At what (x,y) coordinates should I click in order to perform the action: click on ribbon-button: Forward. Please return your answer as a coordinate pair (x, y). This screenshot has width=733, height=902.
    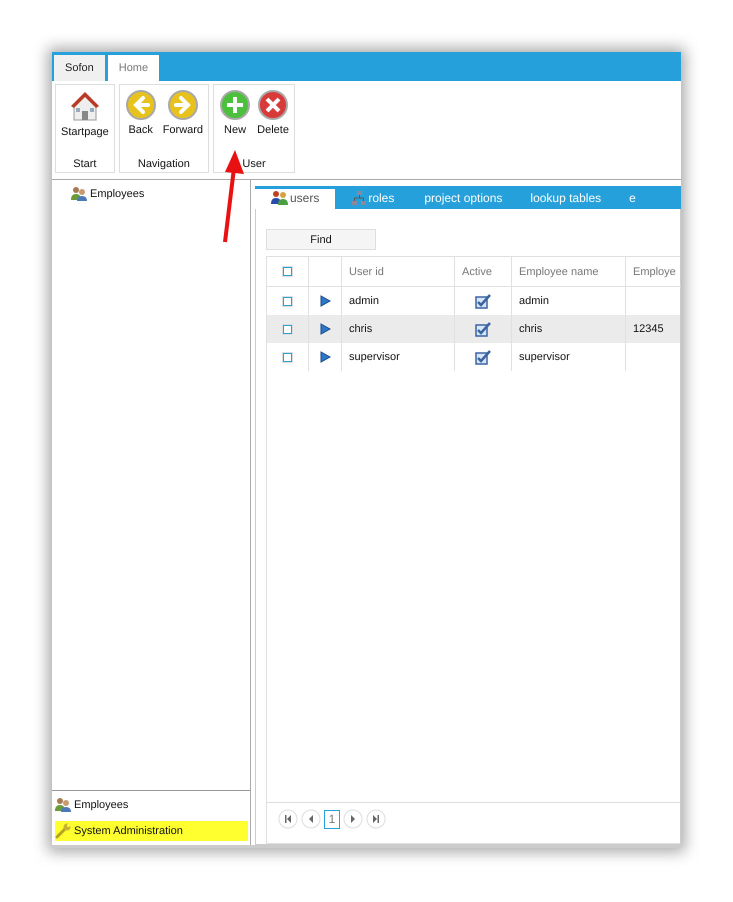
    Looking at the image, I should click on (183, 121).